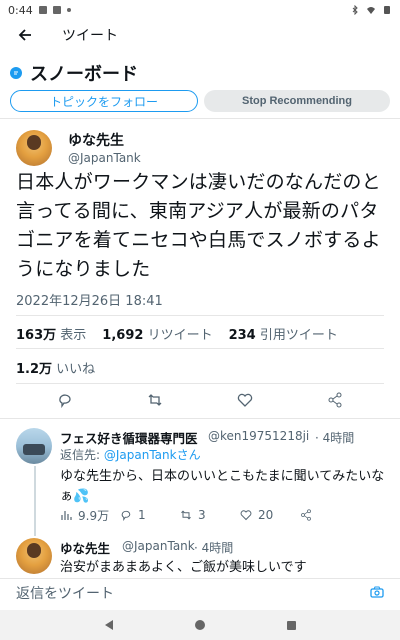 The width and height of the screenshot is (400, 640). I want to click on topic-title: スノーボード, so click(84, 74).